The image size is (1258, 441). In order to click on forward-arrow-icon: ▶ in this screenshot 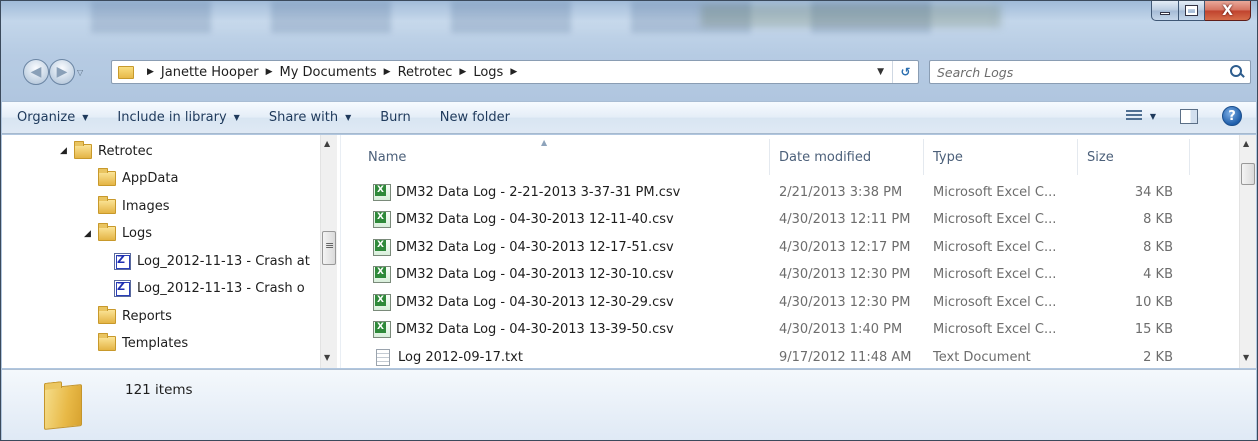, I will do `click(62, 72)`.